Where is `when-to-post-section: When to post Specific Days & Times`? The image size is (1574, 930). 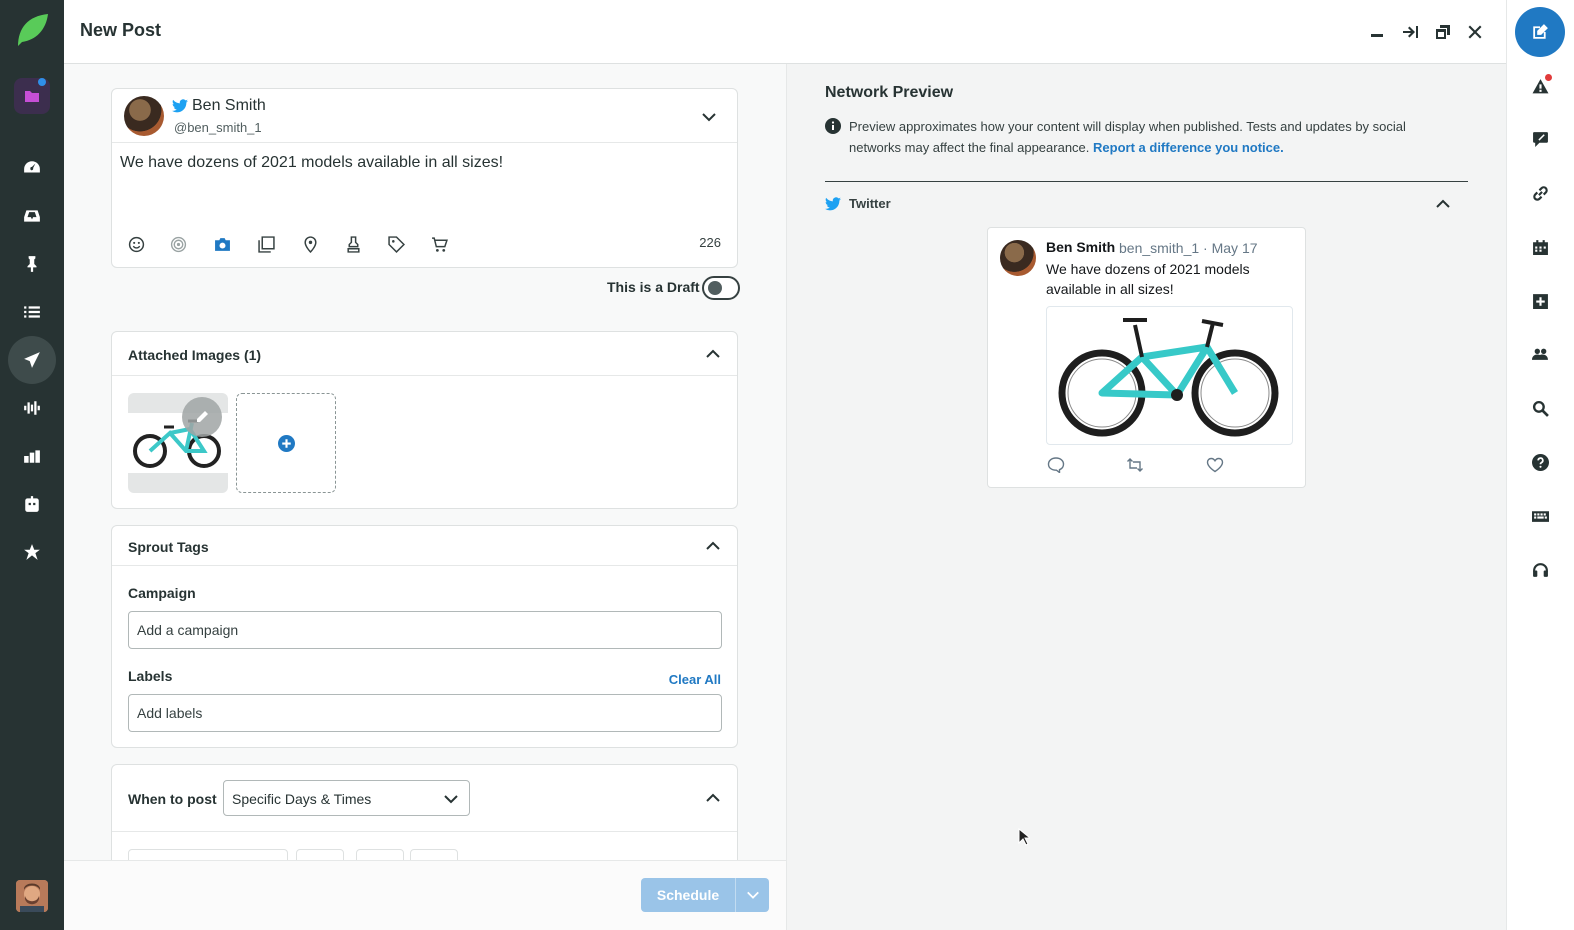 when-to-post-section: When to post Specific Days & Times is located at coordinates (424, 812).